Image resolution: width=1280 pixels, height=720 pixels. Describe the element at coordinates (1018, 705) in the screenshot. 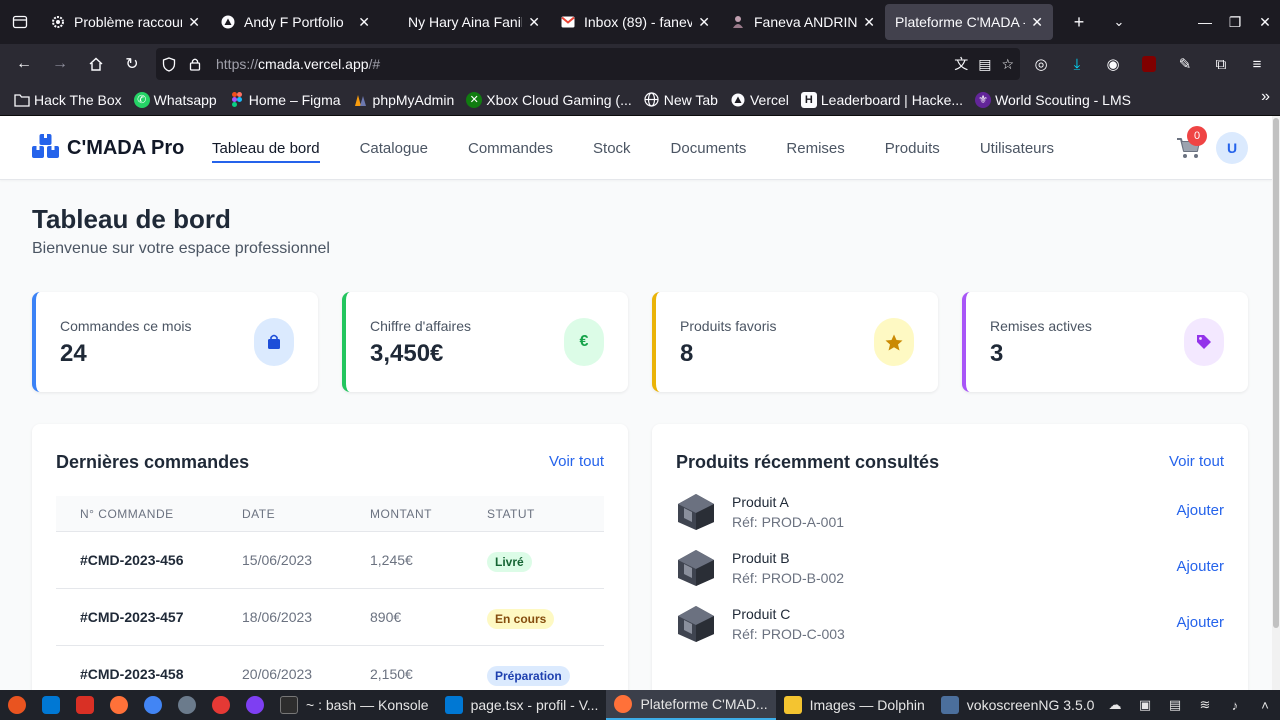

I see `taskbar-task: vokoscreenNG 3.5.0` at that location.